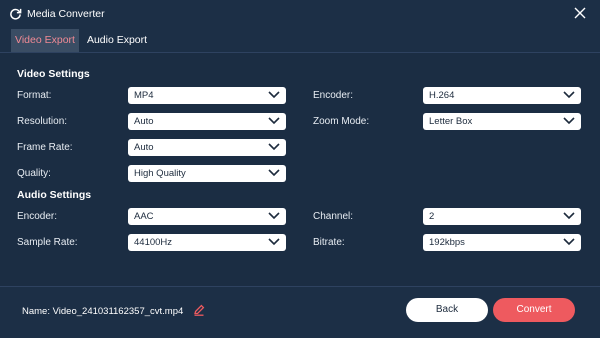  What do you see at coordinates (207, 95) in the screenshot?
I see `format-select: MP4` at bounding box center [207, 95].